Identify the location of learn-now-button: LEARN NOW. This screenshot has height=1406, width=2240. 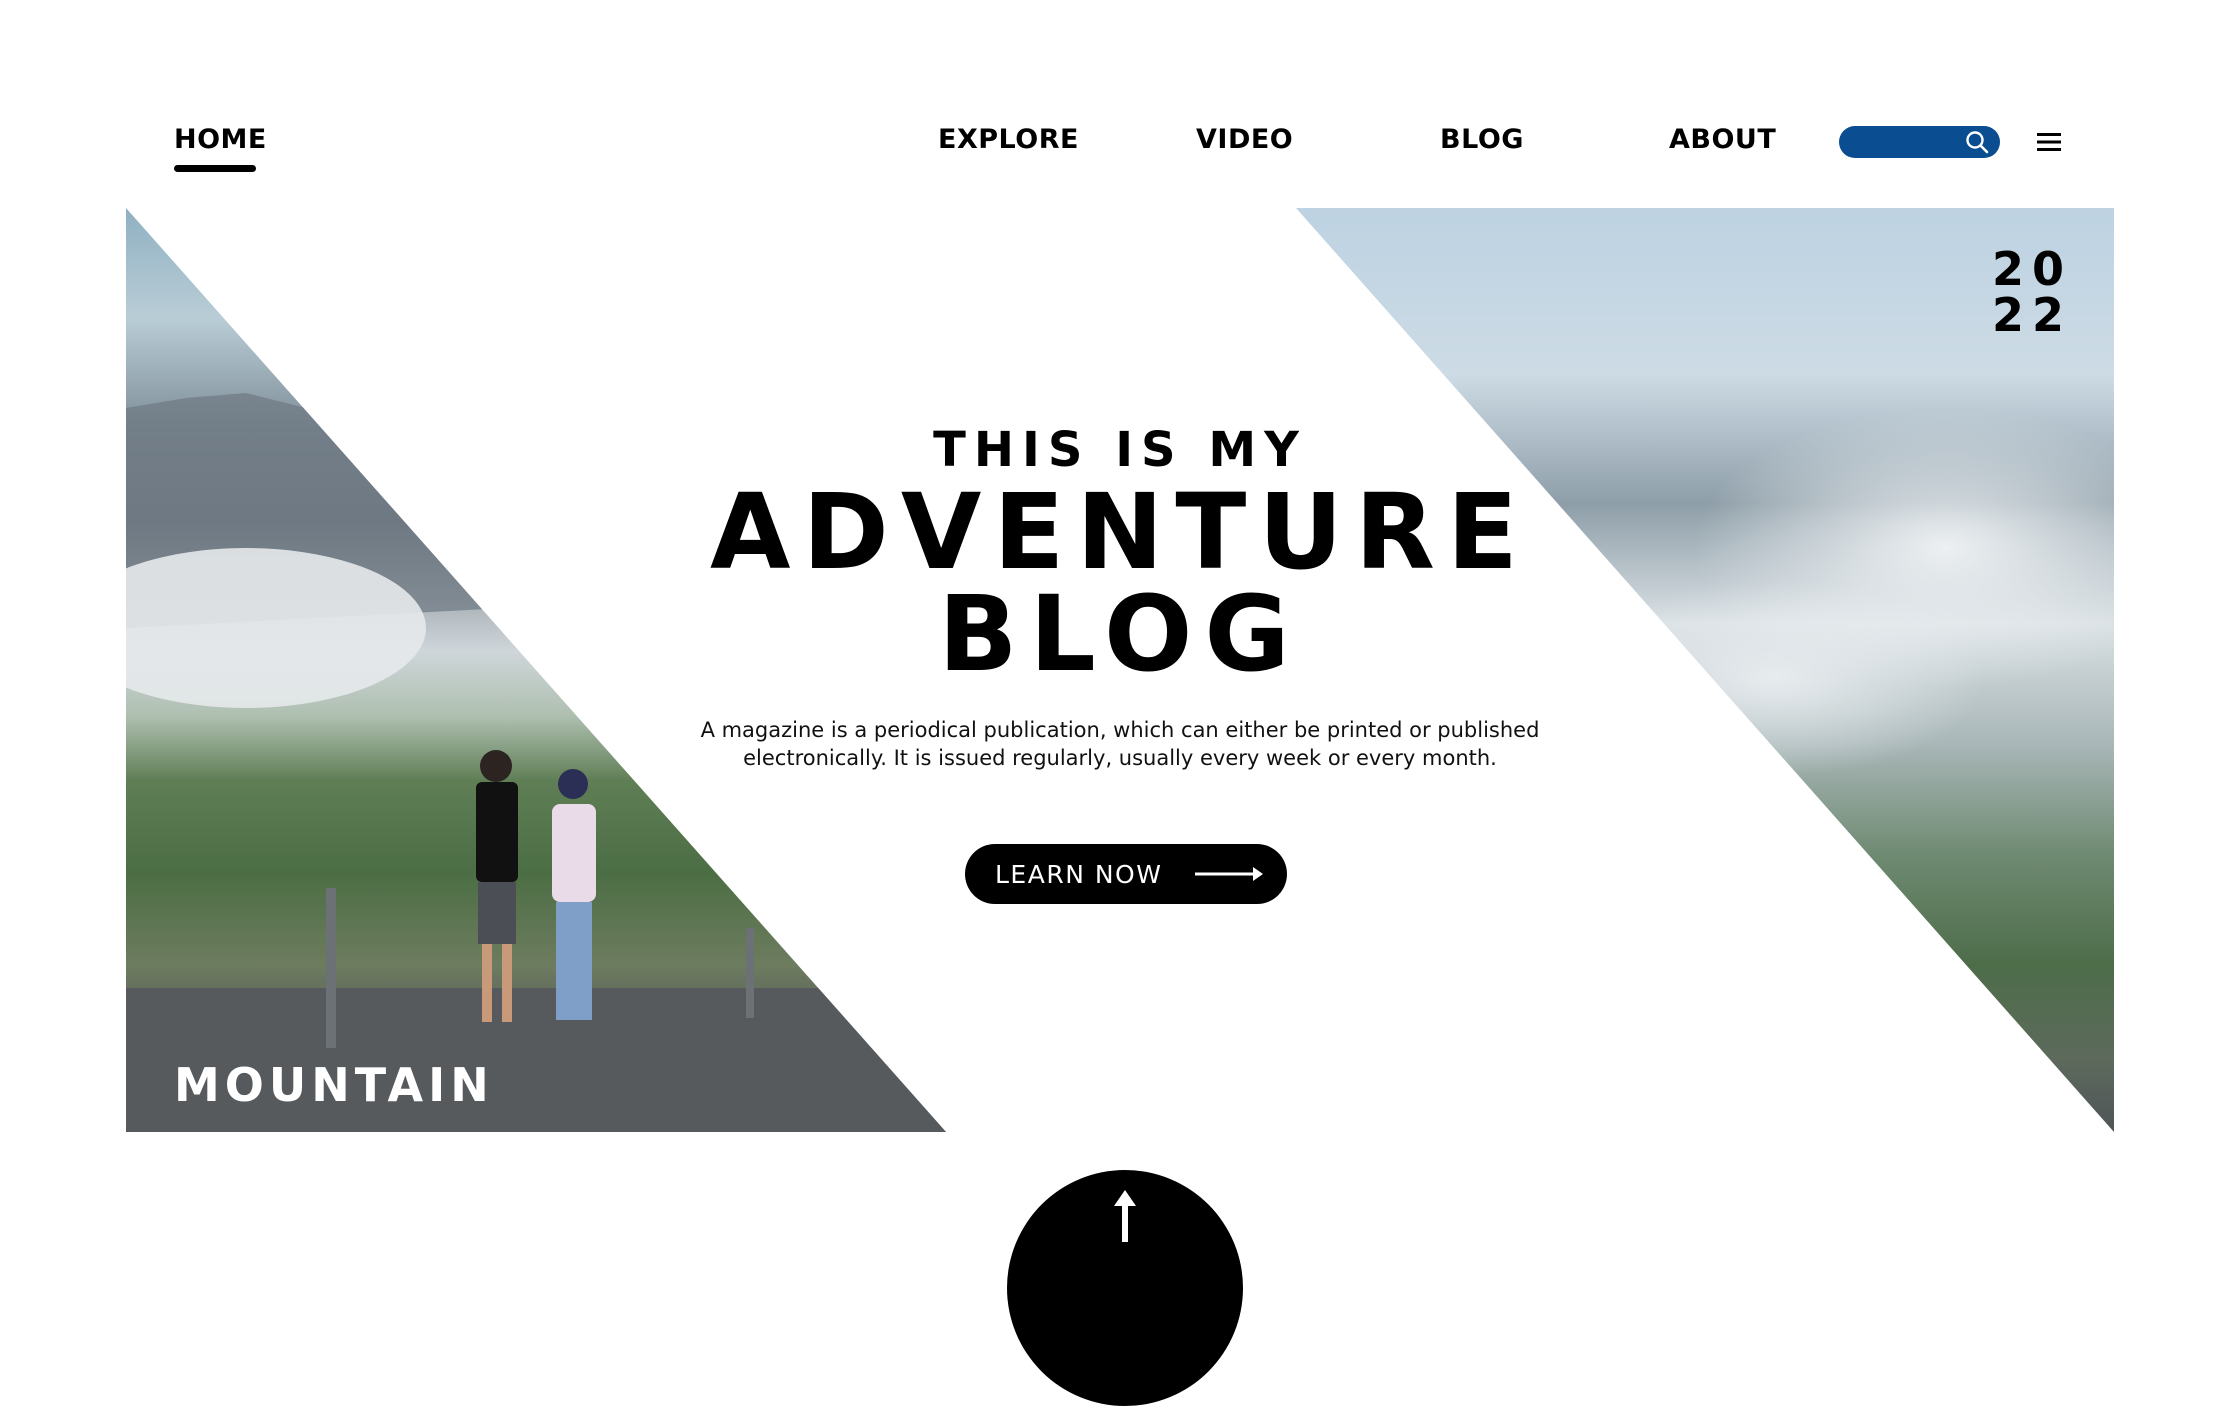
(1126, 874).